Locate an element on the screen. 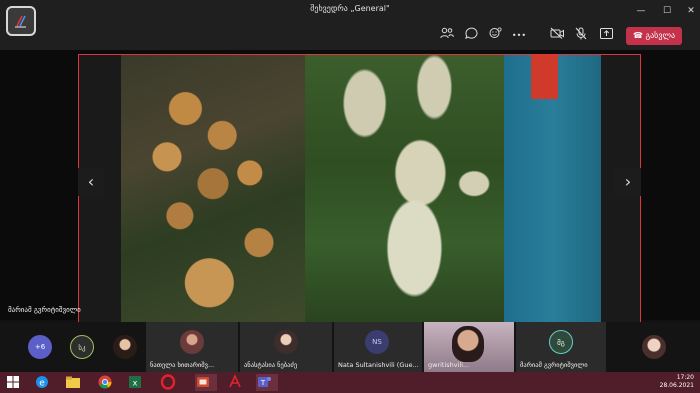 This screenshot has height=393, width=700. minimize-button: — is located at coordinates (641, 11).